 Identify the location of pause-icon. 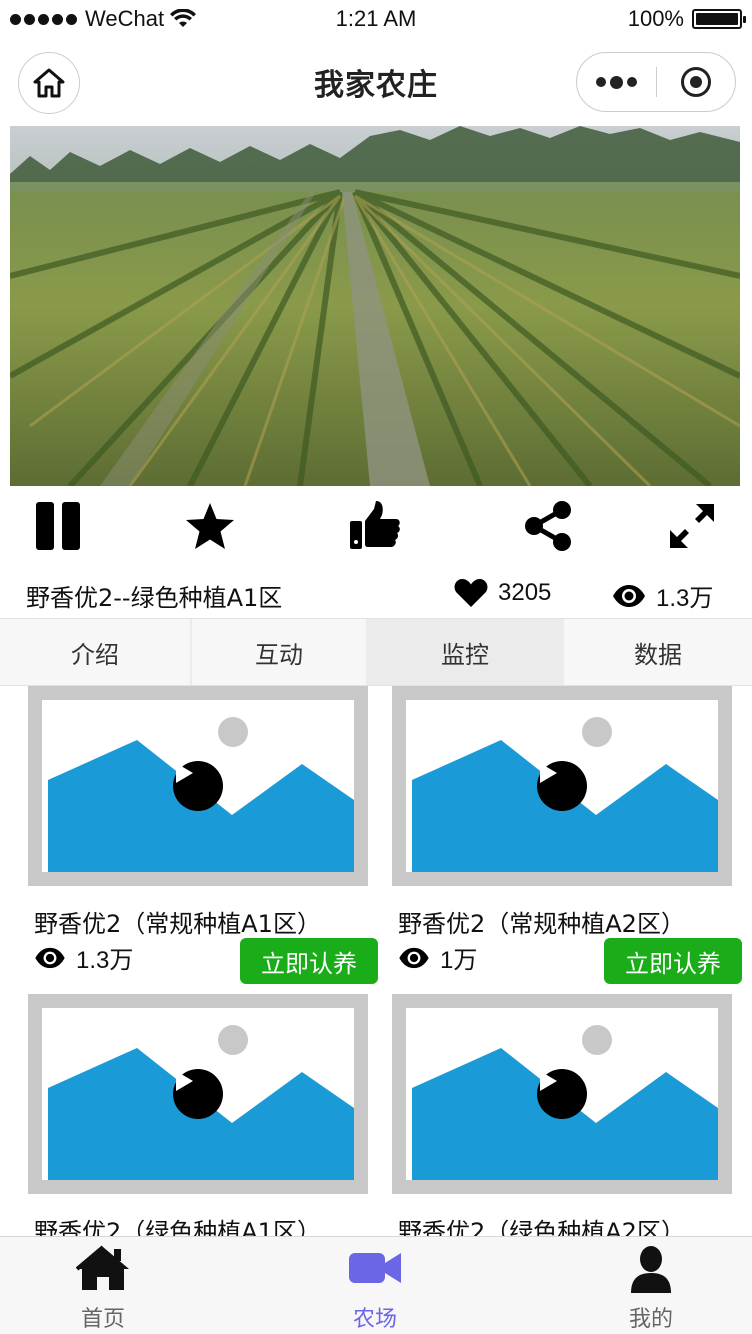
(58, 526).